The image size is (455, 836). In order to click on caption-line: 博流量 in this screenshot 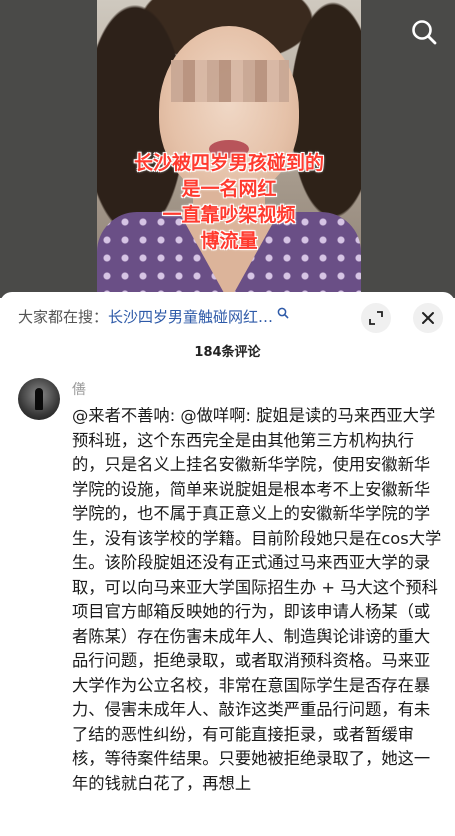, I will do `click(229, 241)`.